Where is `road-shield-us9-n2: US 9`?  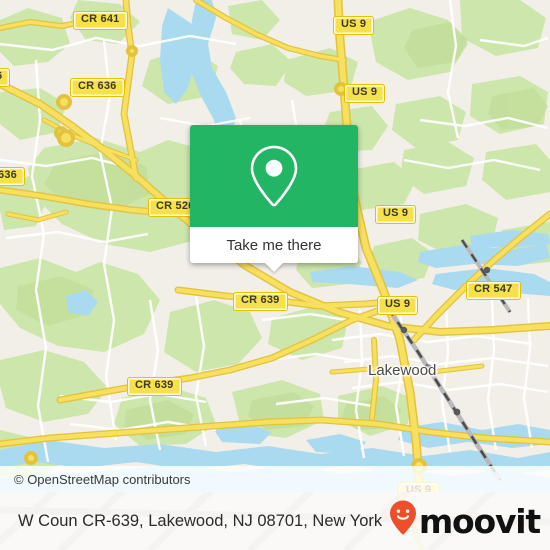 road-shield-us9-n2: US 9 is located at coordinates (365, 93).